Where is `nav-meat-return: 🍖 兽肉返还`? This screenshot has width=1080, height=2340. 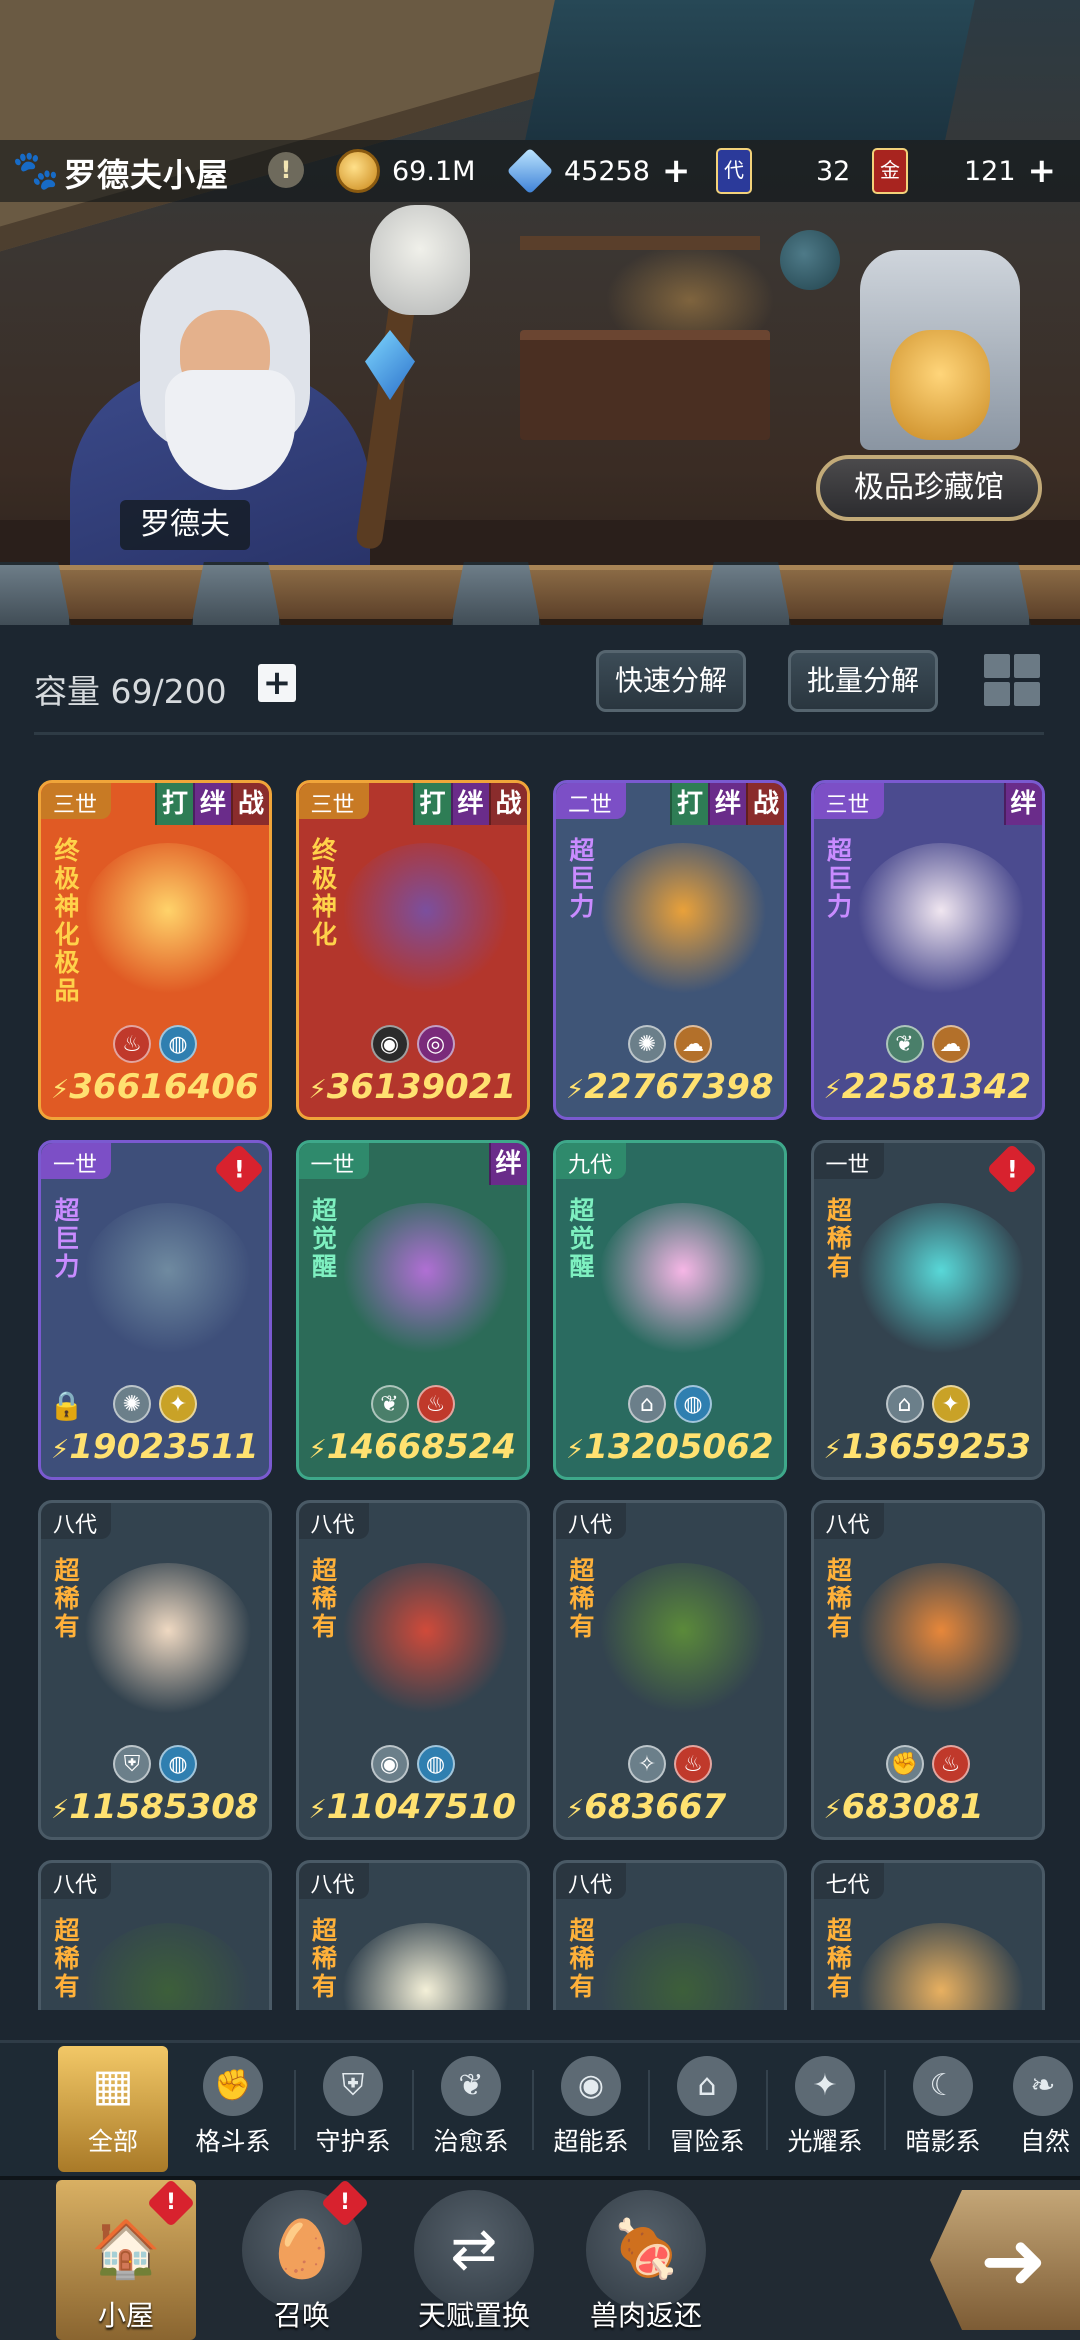 nav-meat-return: 🍖 兽肉返还 is located at coordinates (646, 2260).